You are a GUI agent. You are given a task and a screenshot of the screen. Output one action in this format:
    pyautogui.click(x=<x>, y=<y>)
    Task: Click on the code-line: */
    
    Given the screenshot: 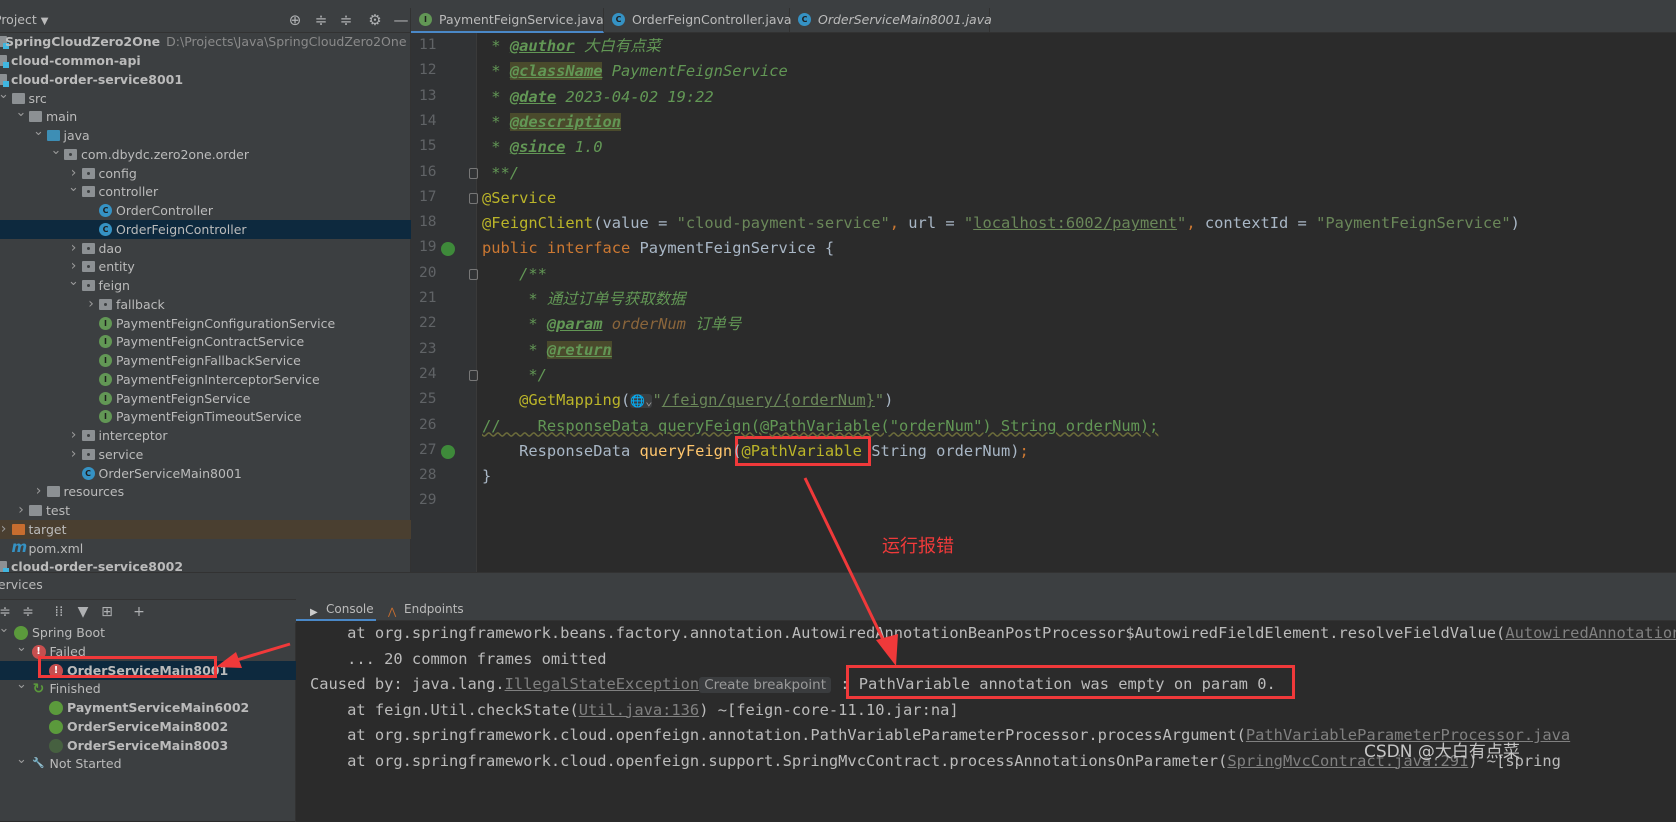 What is the action you would take?
    pyautogui.click(x=514, y=375)
    